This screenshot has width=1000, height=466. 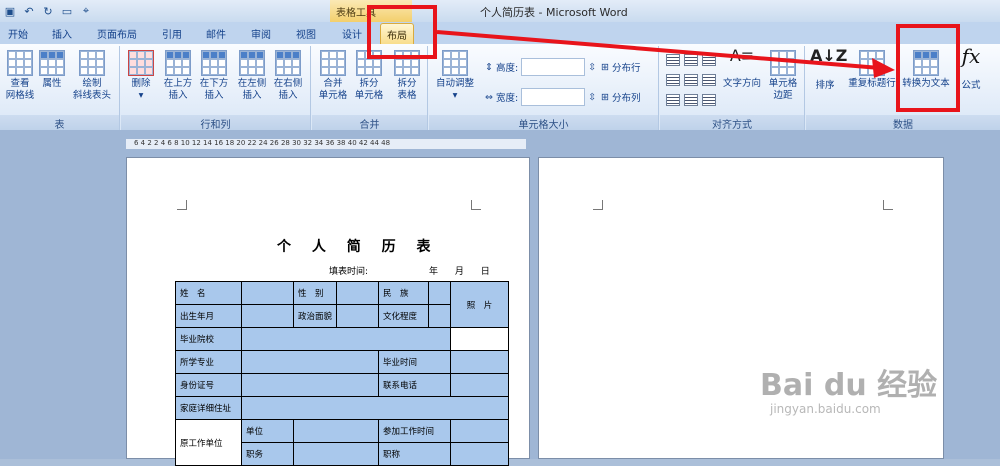 What do you see at coordinates (825, 409) in the screenshot?
I see `baidu-watermark-url: jingyan.baidu.com` at bounding box center [825, 409].